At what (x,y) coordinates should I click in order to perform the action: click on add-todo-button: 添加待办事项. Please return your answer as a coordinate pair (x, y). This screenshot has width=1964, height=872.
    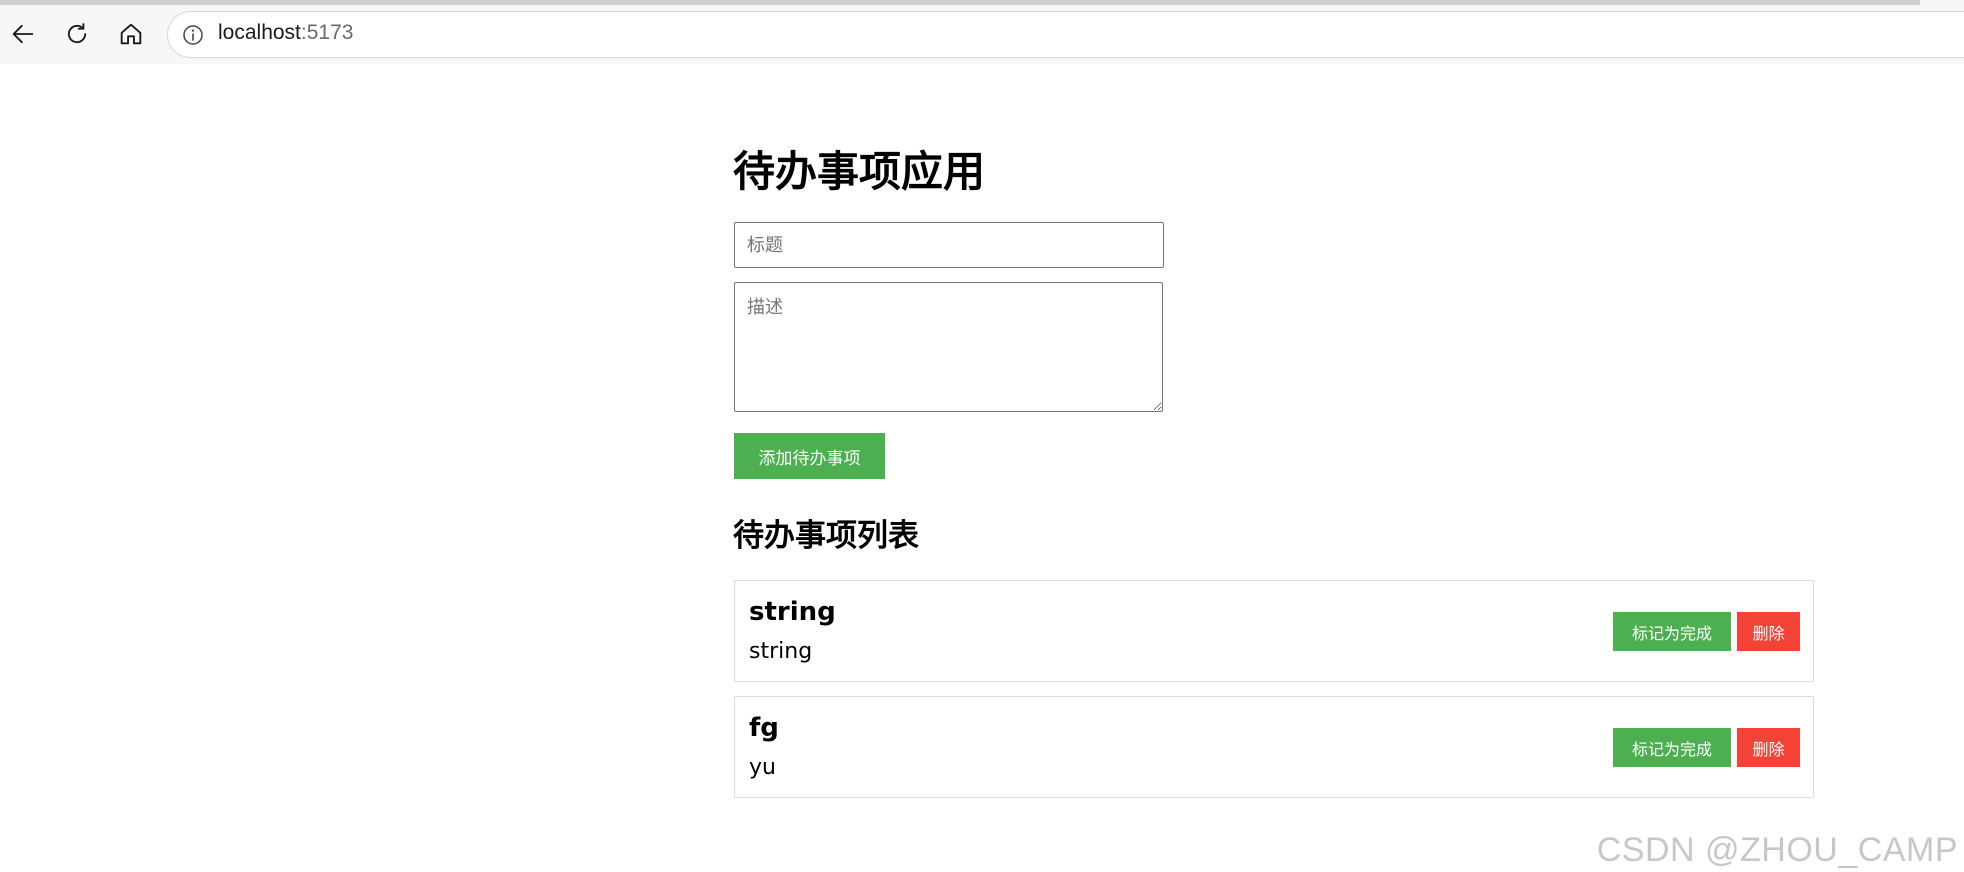
    Looking at the image, I should click on (809, 456).